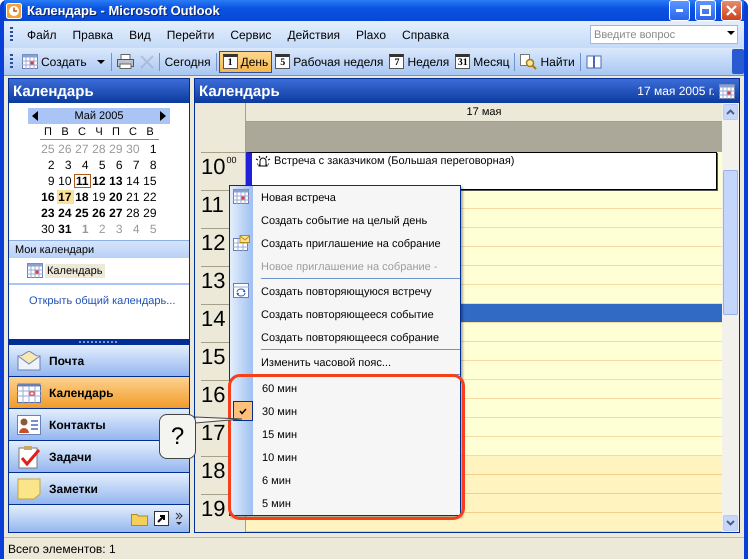 Image resolution: width=748 pixels, height=559 pixels. I want to click on calendar-icon, so click(35, 270).